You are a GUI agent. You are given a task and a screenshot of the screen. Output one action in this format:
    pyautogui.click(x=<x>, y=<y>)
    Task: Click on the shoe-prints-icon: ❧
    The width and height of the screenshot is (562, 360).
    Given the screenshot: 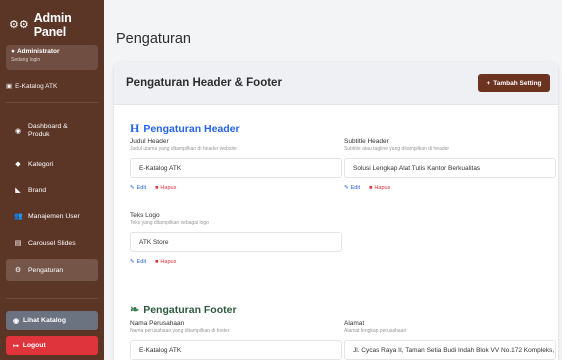 What is the action you would take?
    pyautogui.click(x=135, y=310)
    